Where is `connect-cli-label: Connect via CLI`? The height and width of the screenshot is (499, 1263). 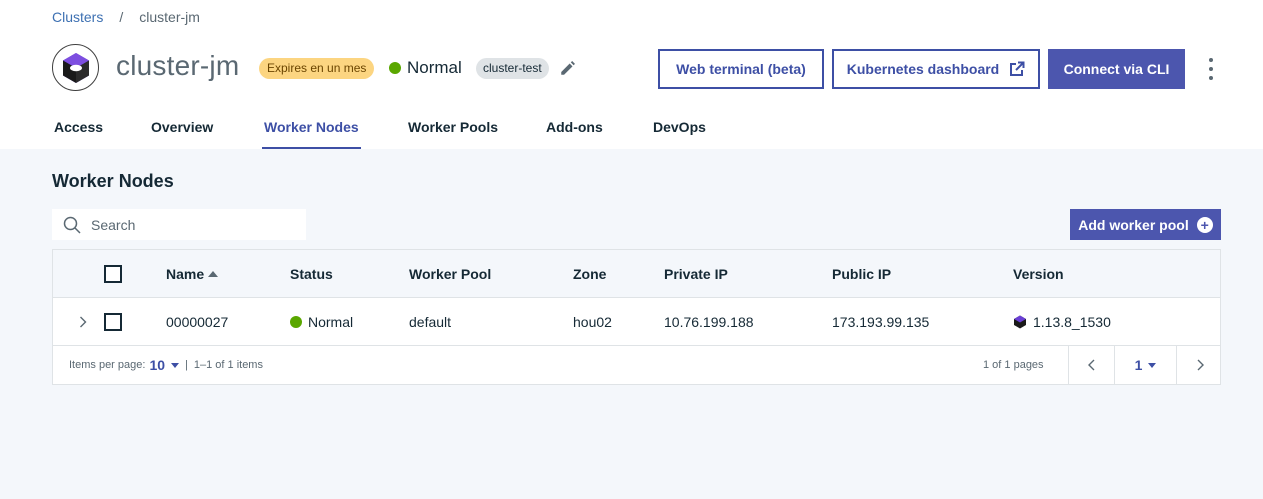 connect-cli-label: Connect via CLI is located at coordinates (1116, 69).